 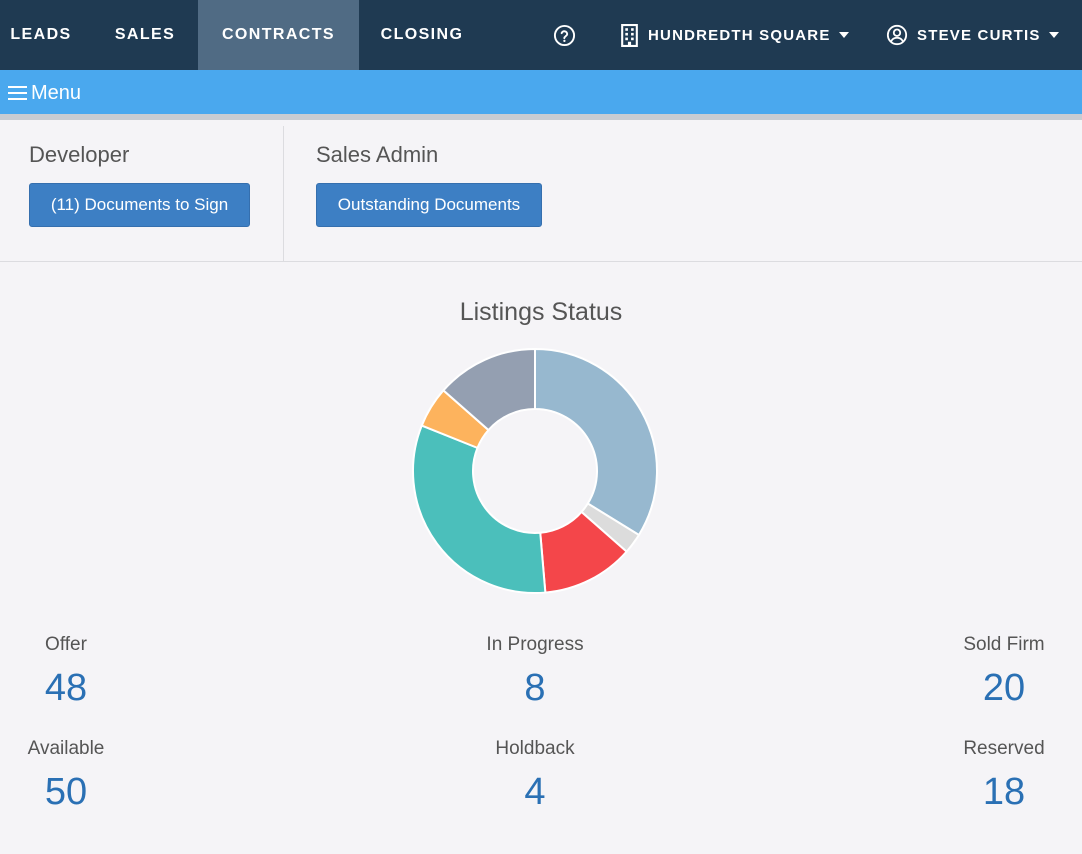 What do you see at coordinates (1004, 748) in the screenshot?
I see `stat-label-reserved: Reserved` at bounding box center [1004, 748].